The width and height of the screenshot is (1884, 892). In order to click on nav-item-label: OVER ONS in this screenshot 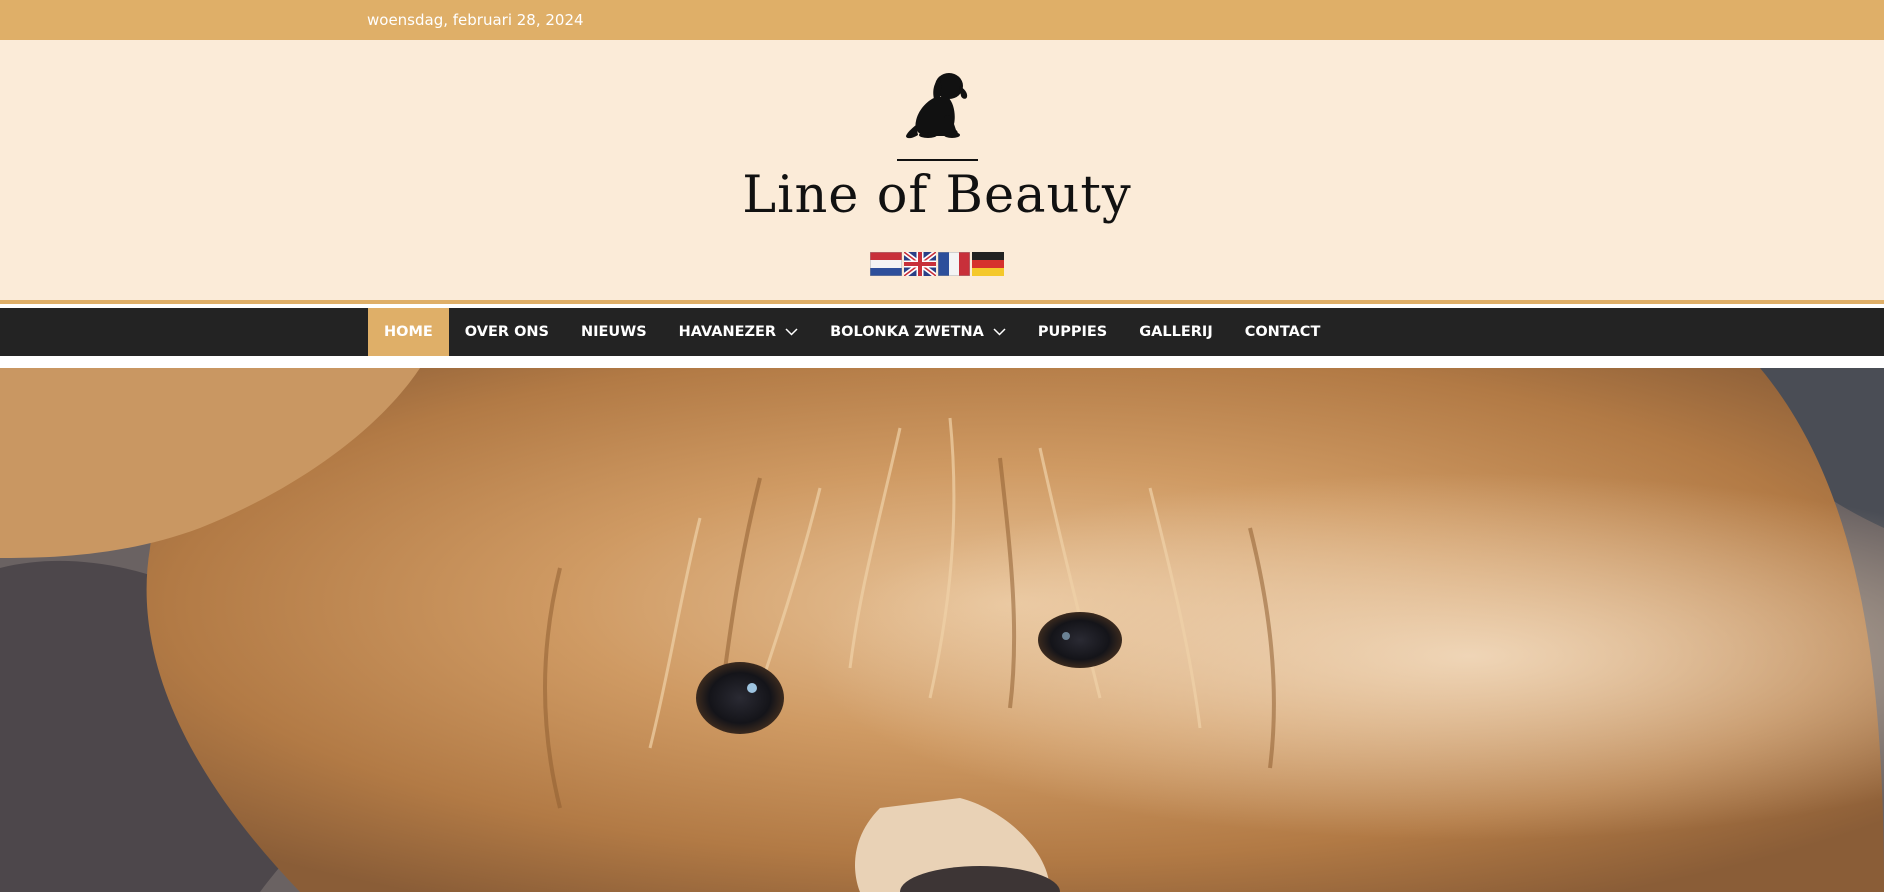, I will do `click(506, 332)`.